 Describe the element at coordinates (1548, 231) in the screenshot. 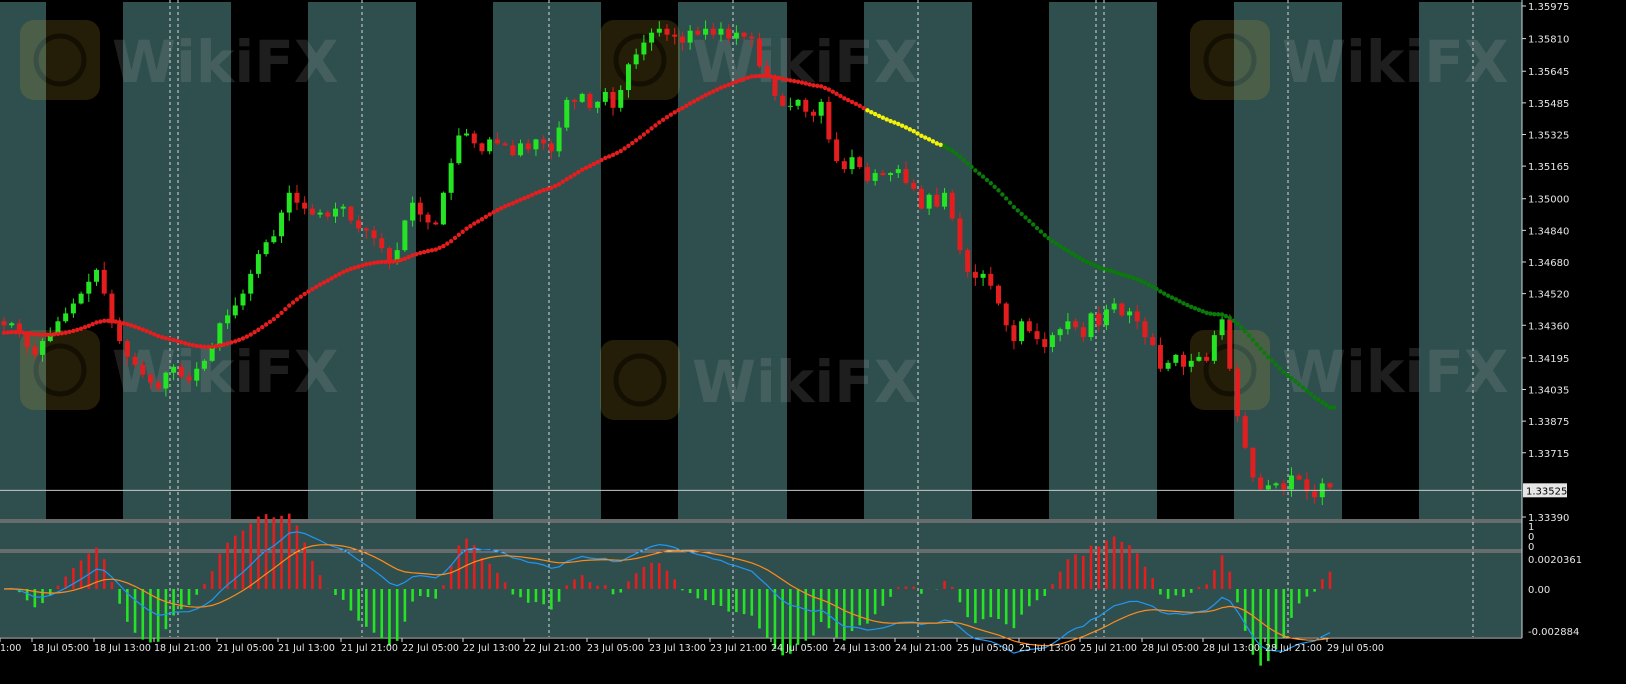

I see `price-tick-label: 1.34840` at that location.